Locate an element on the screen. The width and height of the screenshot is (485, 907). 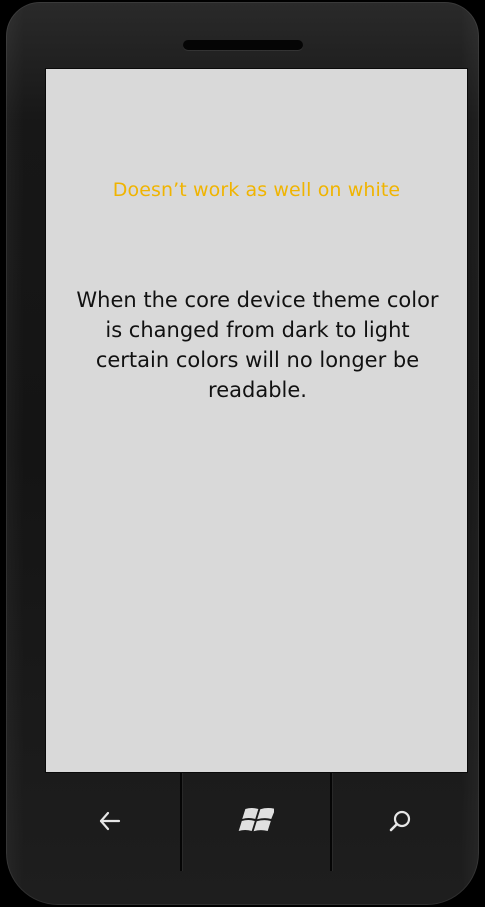
search-button is located at coordinates (400, 823).